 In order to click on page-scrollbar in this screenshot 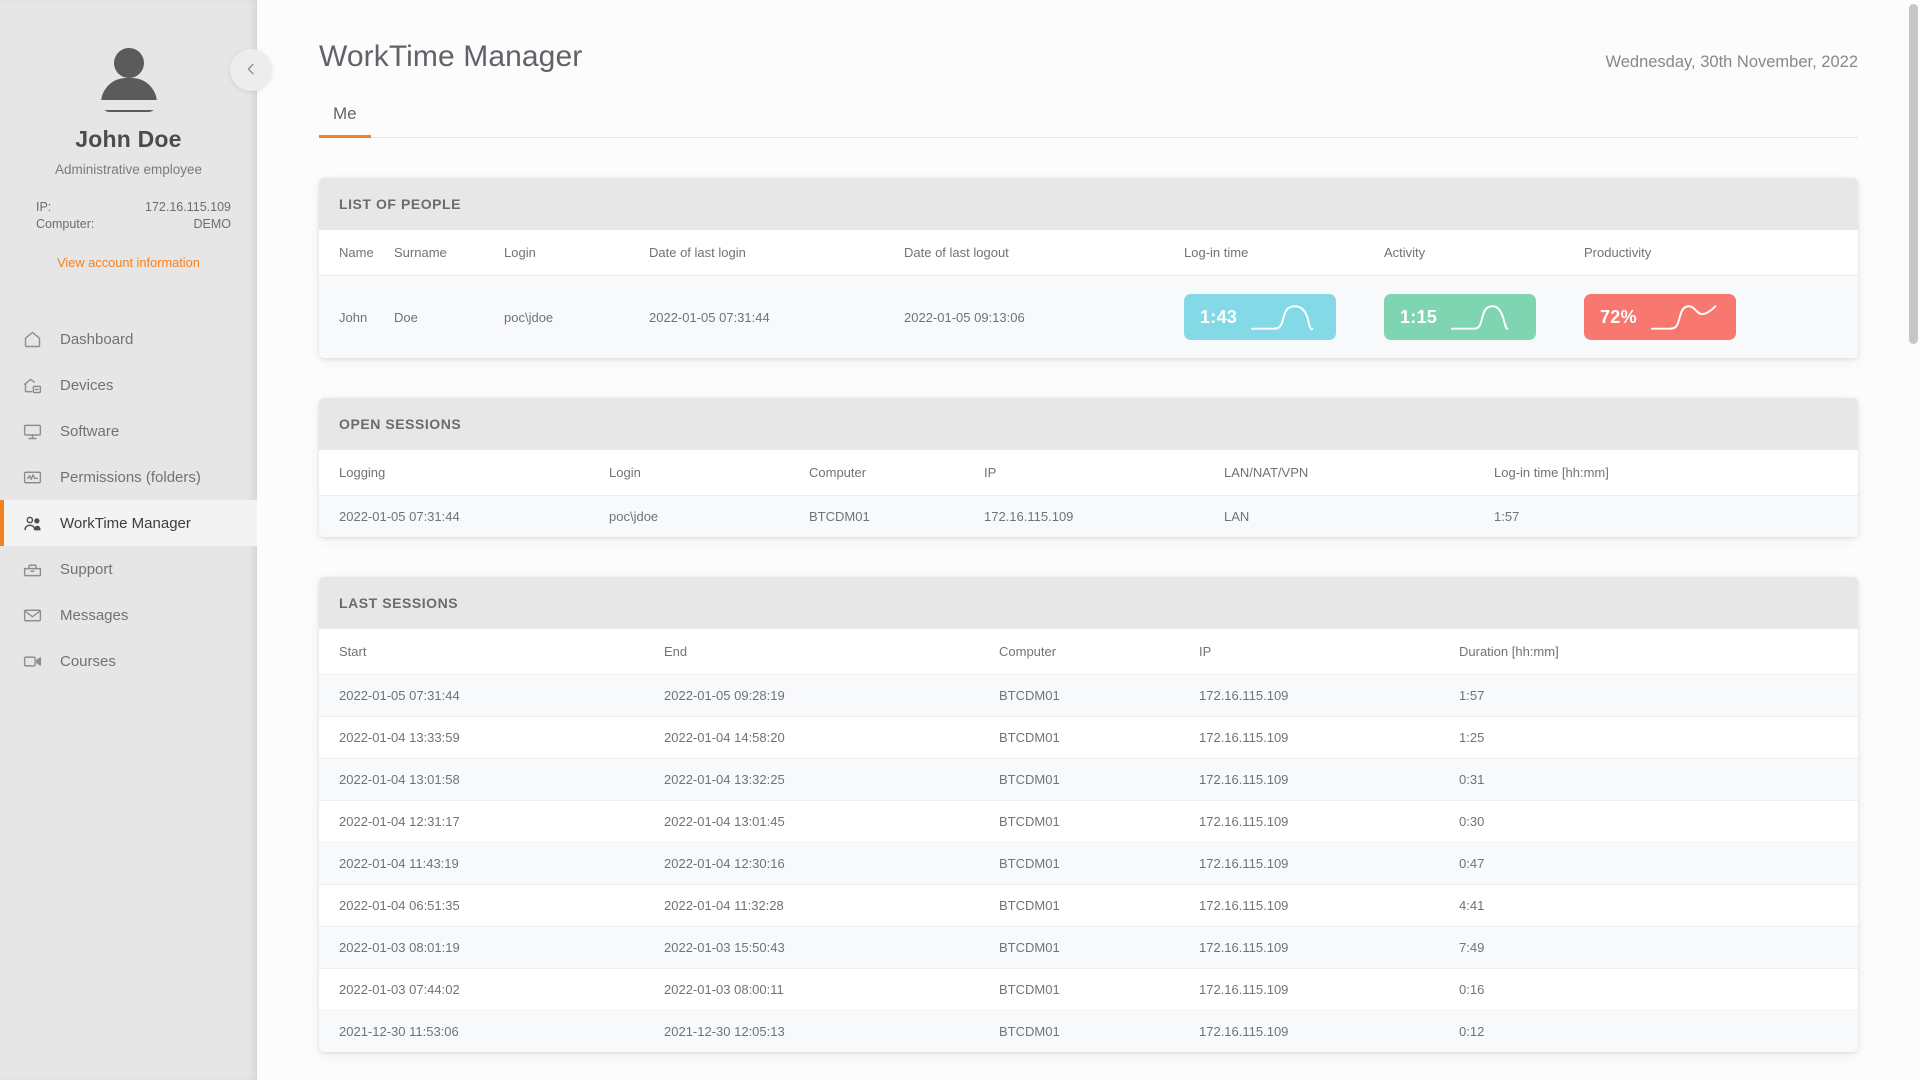, I will do `click(1913, 539)`.